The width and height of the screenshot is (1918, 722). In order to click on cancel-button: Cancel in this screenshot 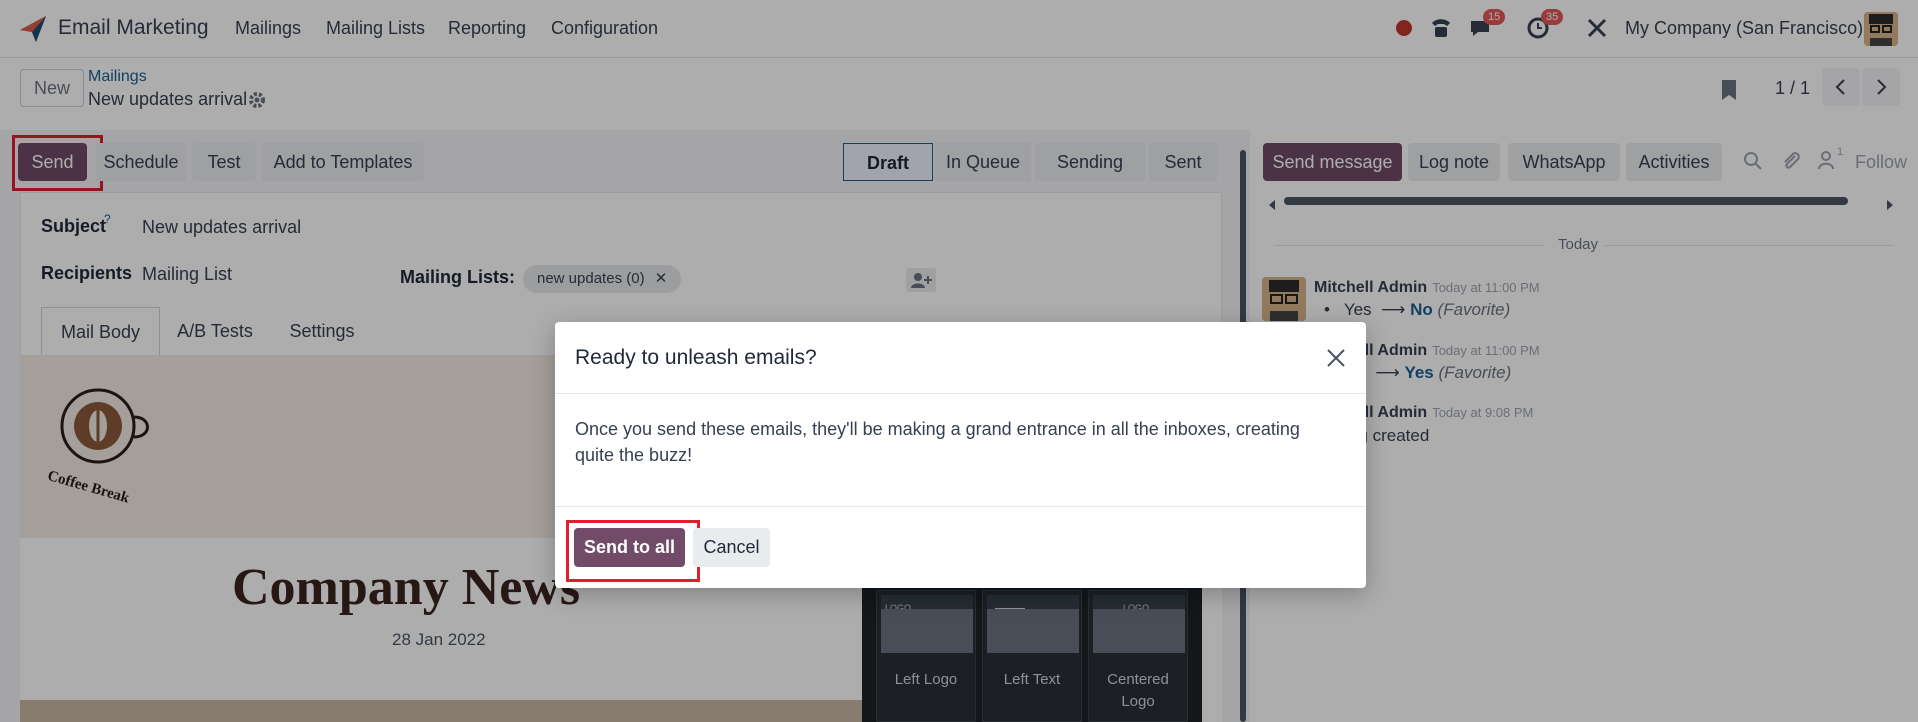, I will do `click(731, 547)`.